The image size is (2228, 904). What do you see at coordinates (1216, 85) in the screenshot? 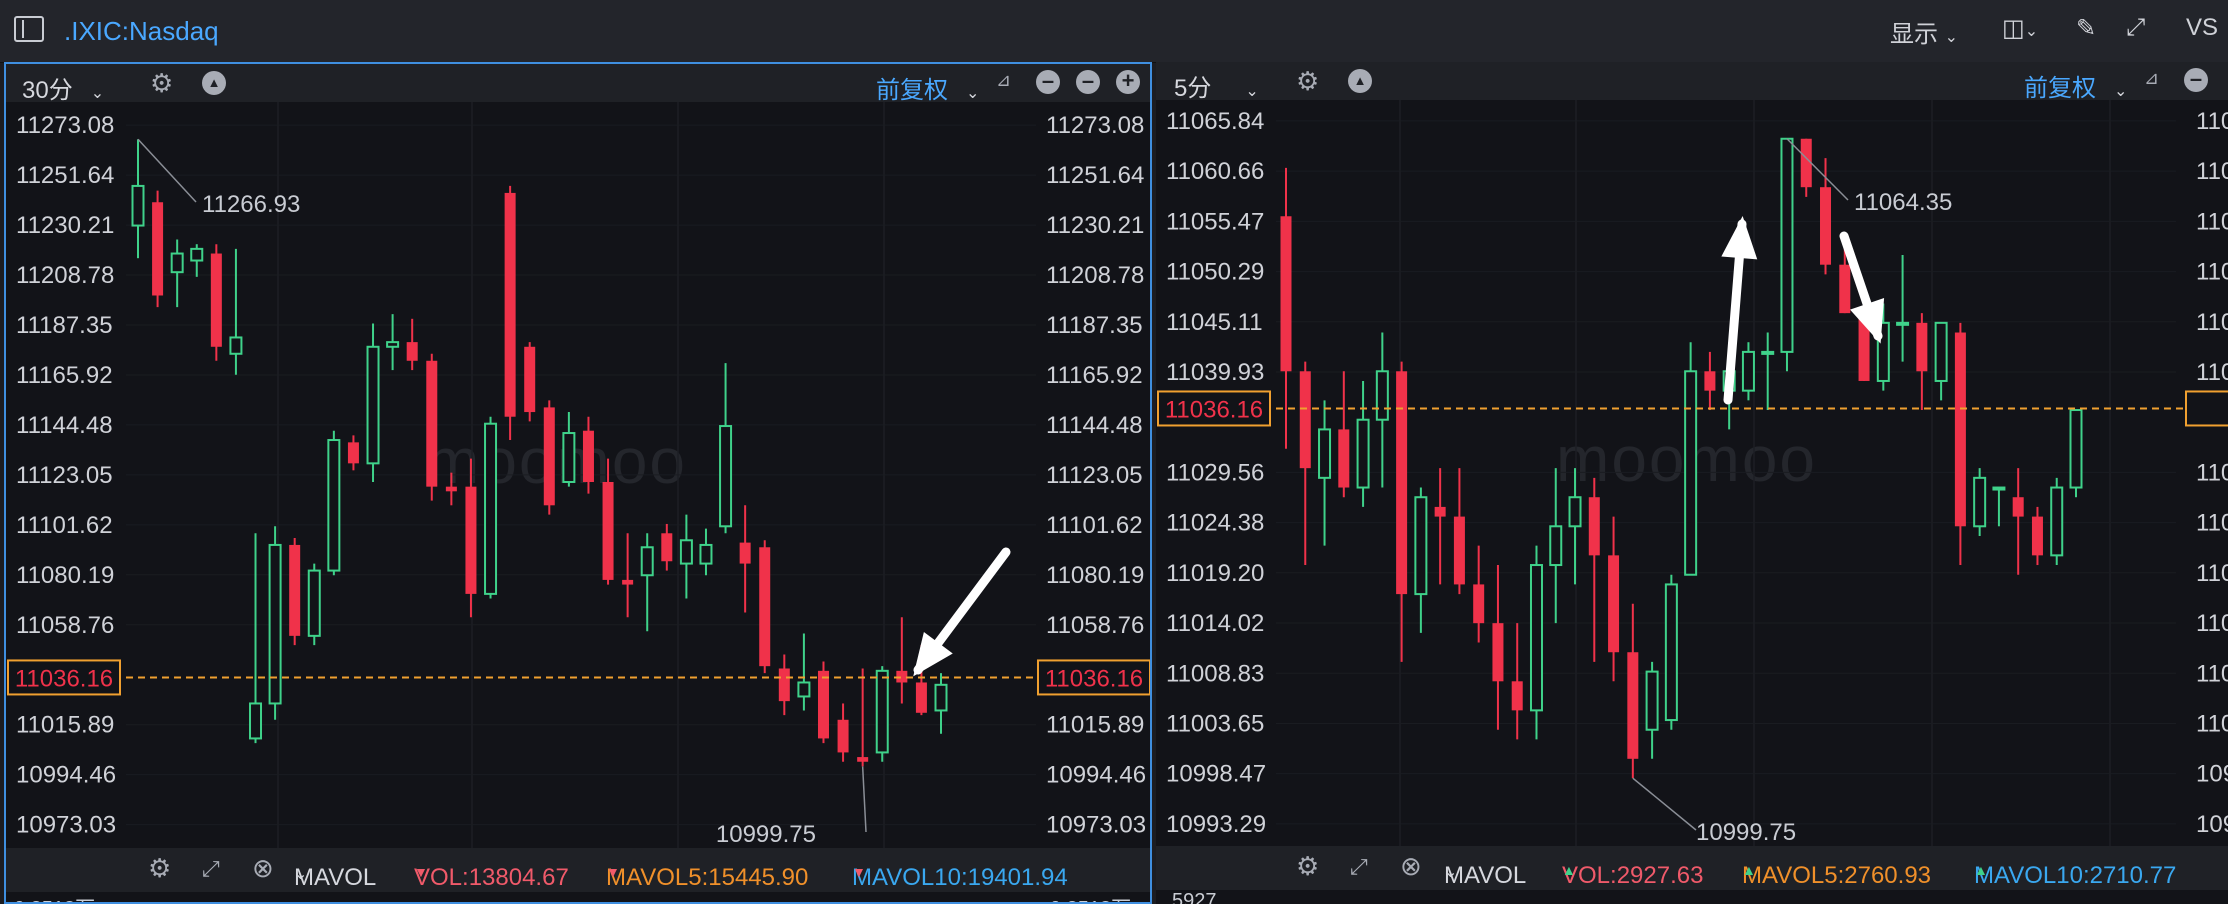
I see `interval-selector: 5分 ⌄` at bounding box center [1216, 85].